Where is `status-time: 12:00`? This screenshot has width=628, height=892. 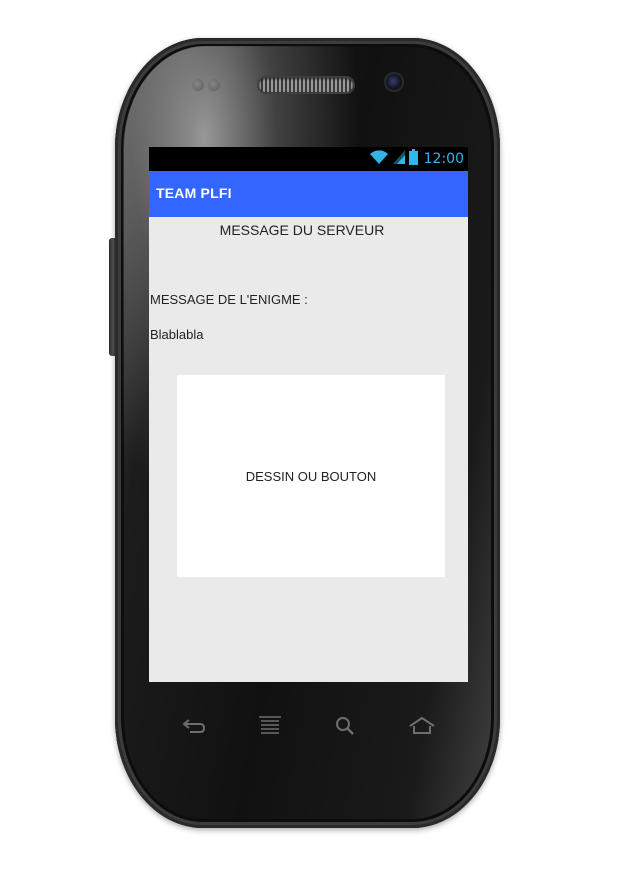
status-time: 12:00 is located at coordinates (443, 159).